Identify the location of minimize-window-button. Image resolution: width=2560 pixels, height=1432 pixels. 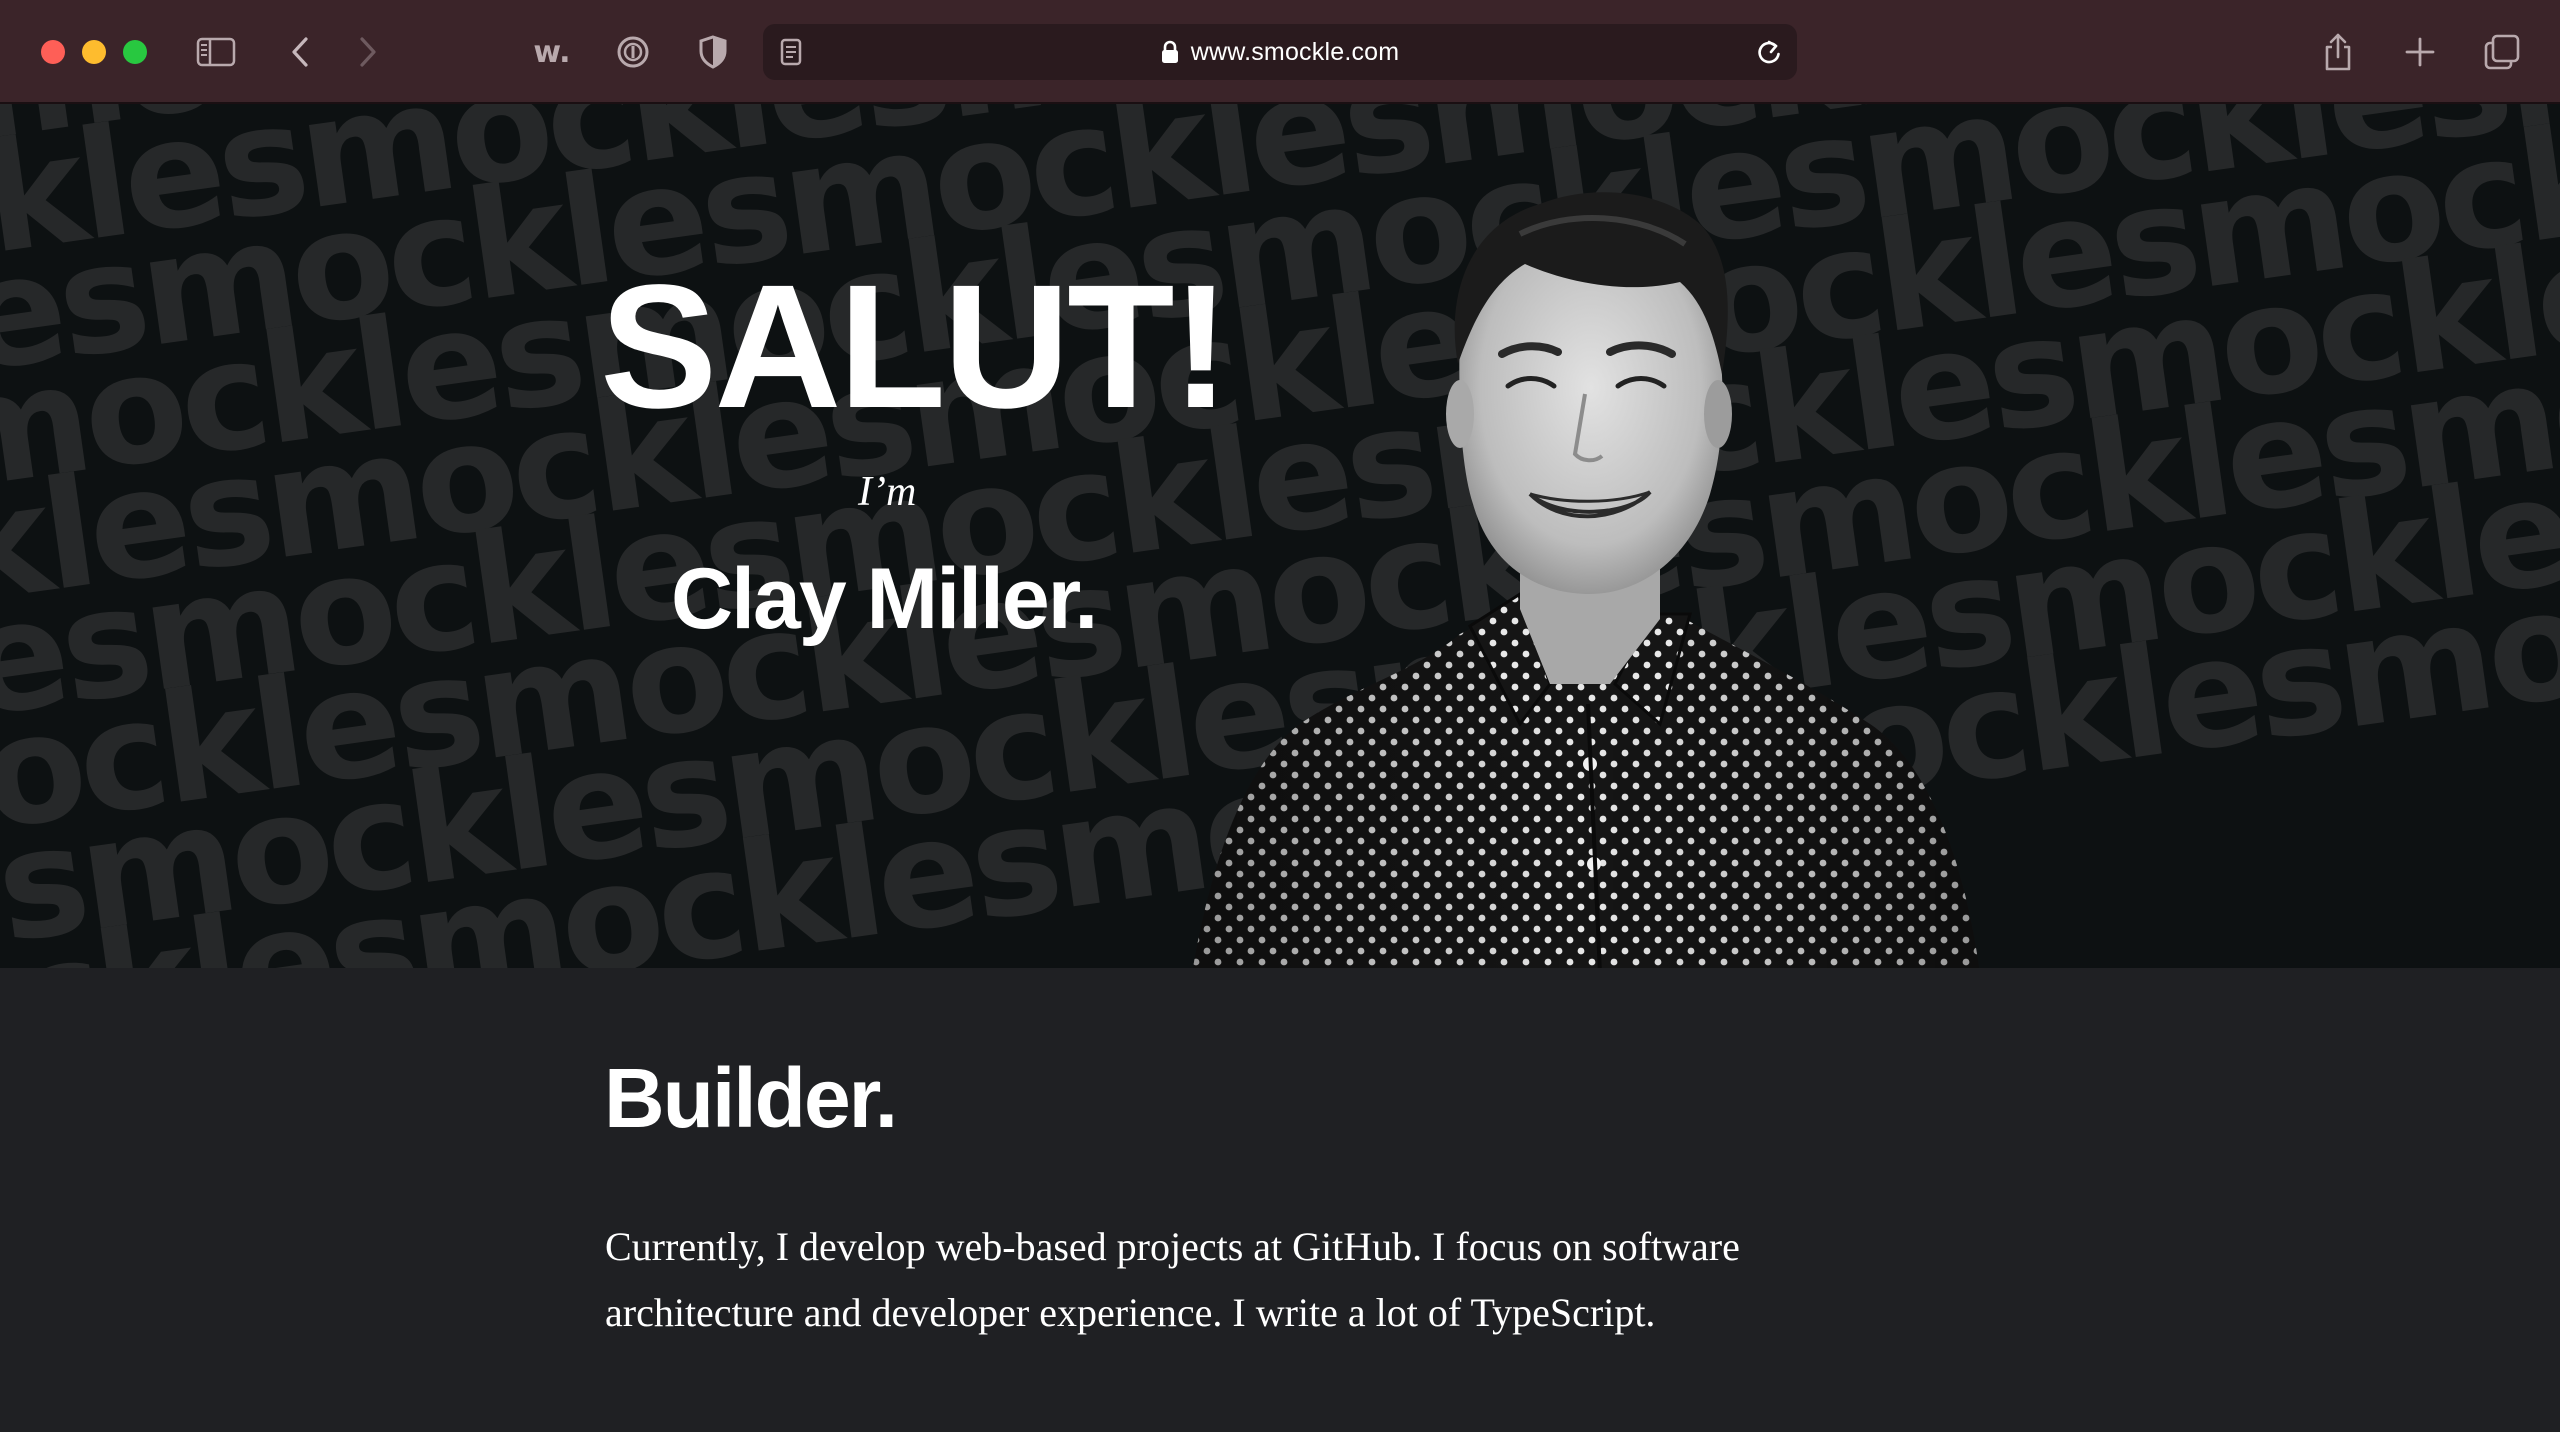
(94, 52).